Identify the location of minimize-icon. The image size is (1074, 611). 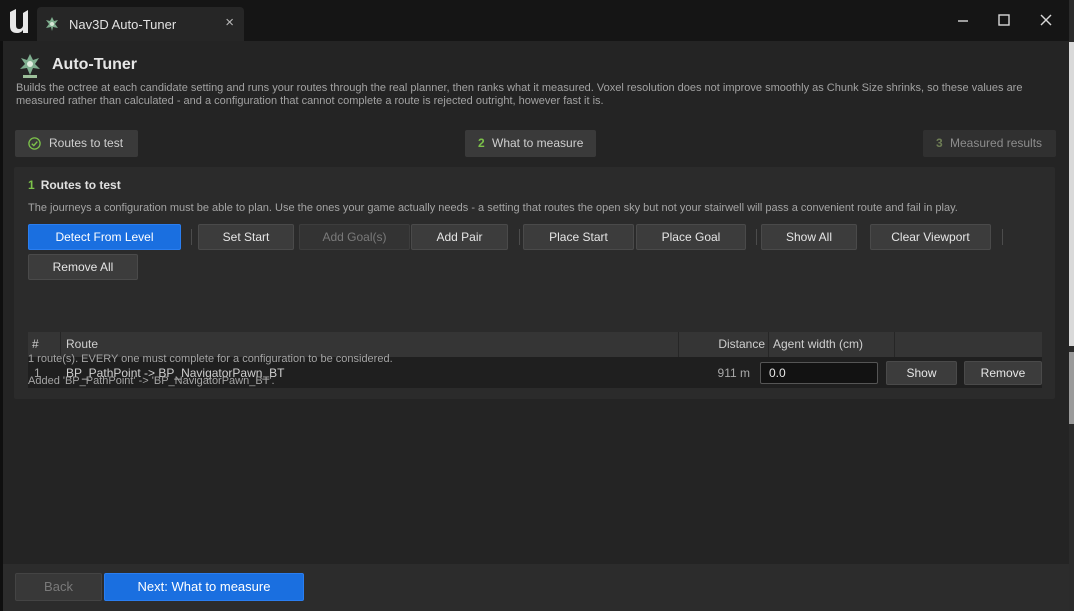
(963, 21).